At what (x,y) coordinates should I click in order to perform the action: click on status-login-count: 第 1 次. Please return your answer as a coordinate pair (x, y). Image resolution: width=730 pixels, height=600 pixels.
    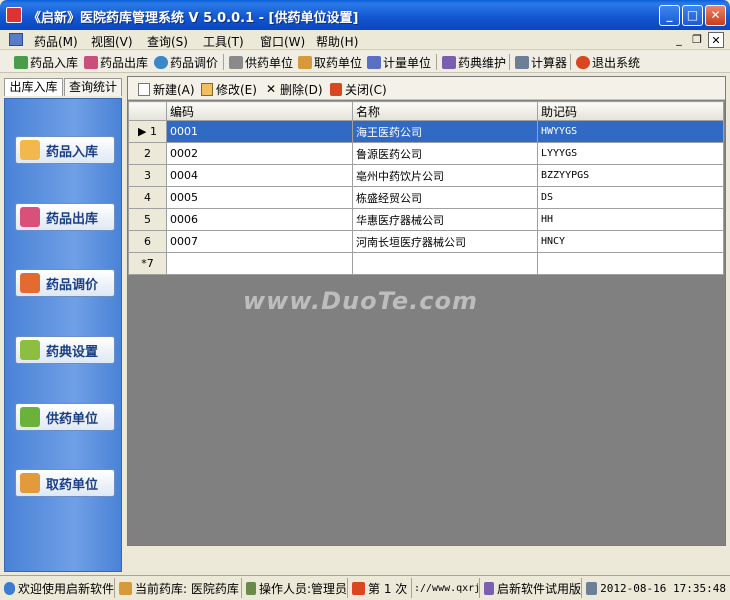
    Looking at the image, I should click on (381, 588).